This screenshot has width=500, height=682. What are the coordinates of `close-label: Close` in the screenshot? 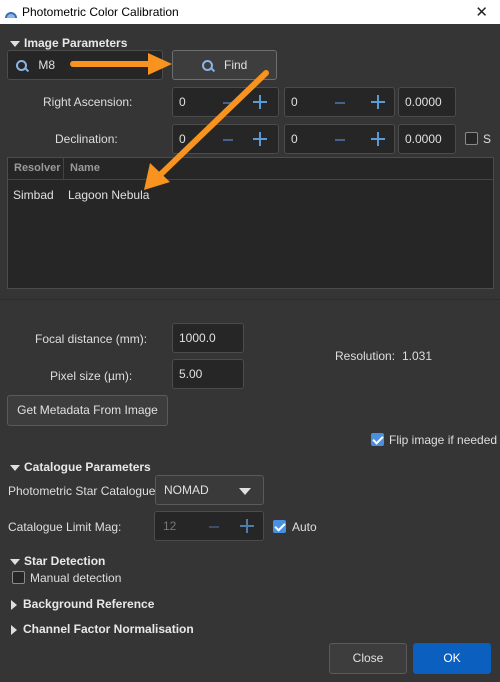 It's located at (368, 658).